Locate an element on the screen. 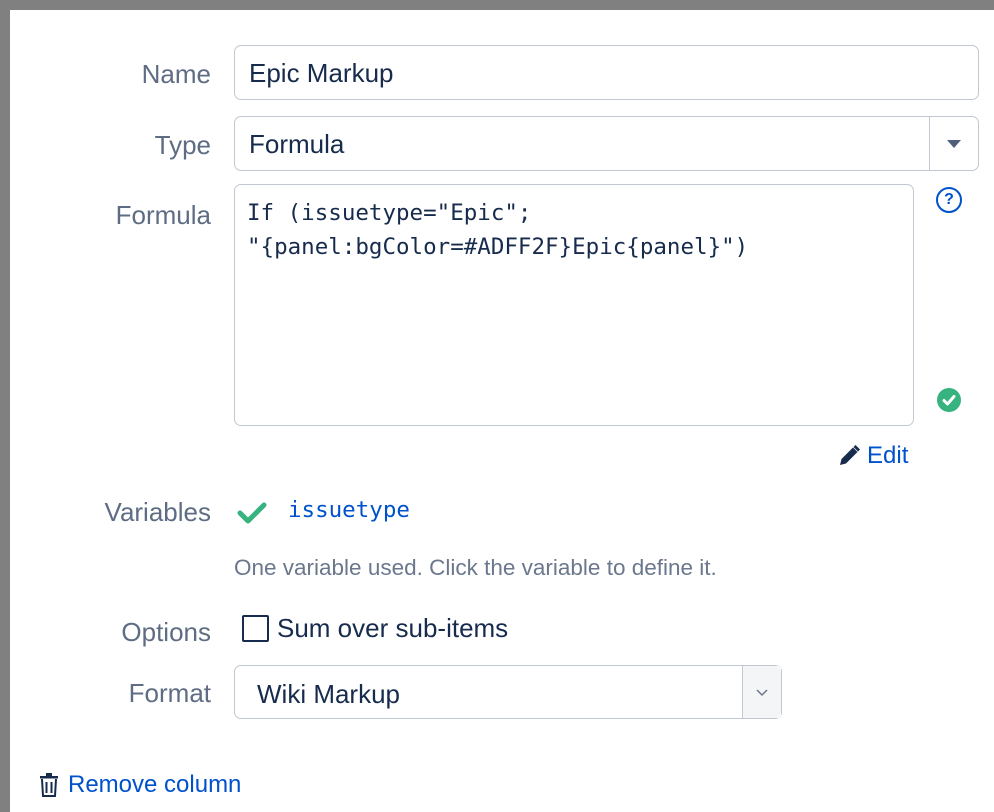 This screenshot has height=812, width=994. edit-formula-link: Edit is located at coordinates (872, 456).